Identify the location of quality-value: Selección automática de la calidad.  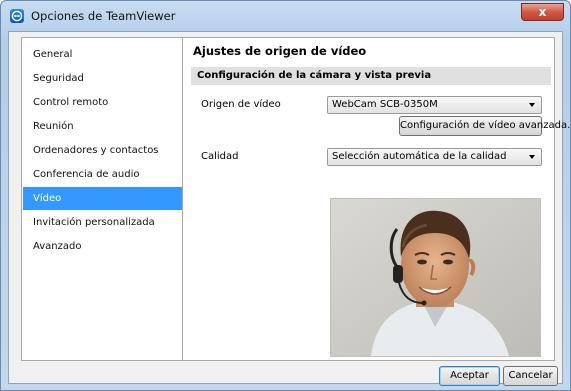
(419, 156).